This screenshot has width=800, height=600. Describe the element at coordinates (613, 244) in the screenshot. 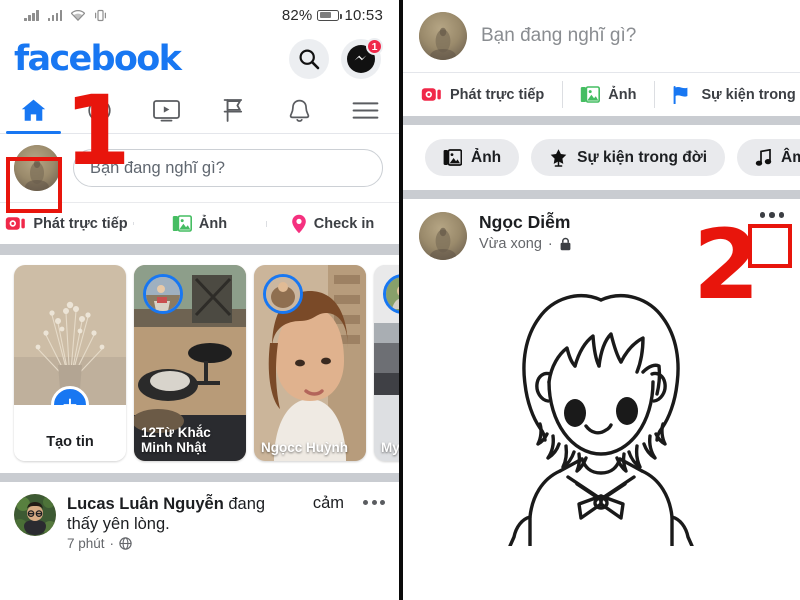

I see `post-subline: Vừa xong ·` at that location.